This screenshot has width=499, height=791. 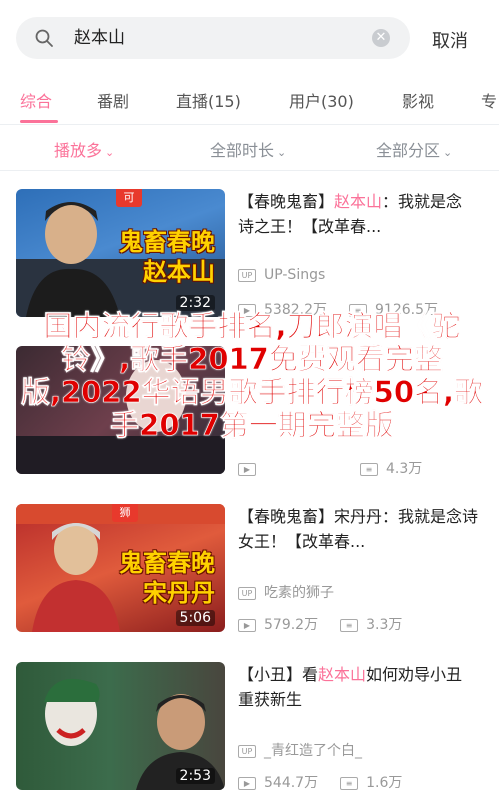 What do you see at coordinates (299, 593) in the screenshot?
I see `uploader-name: 吃素的狮子` at bounding box center [299, 593].